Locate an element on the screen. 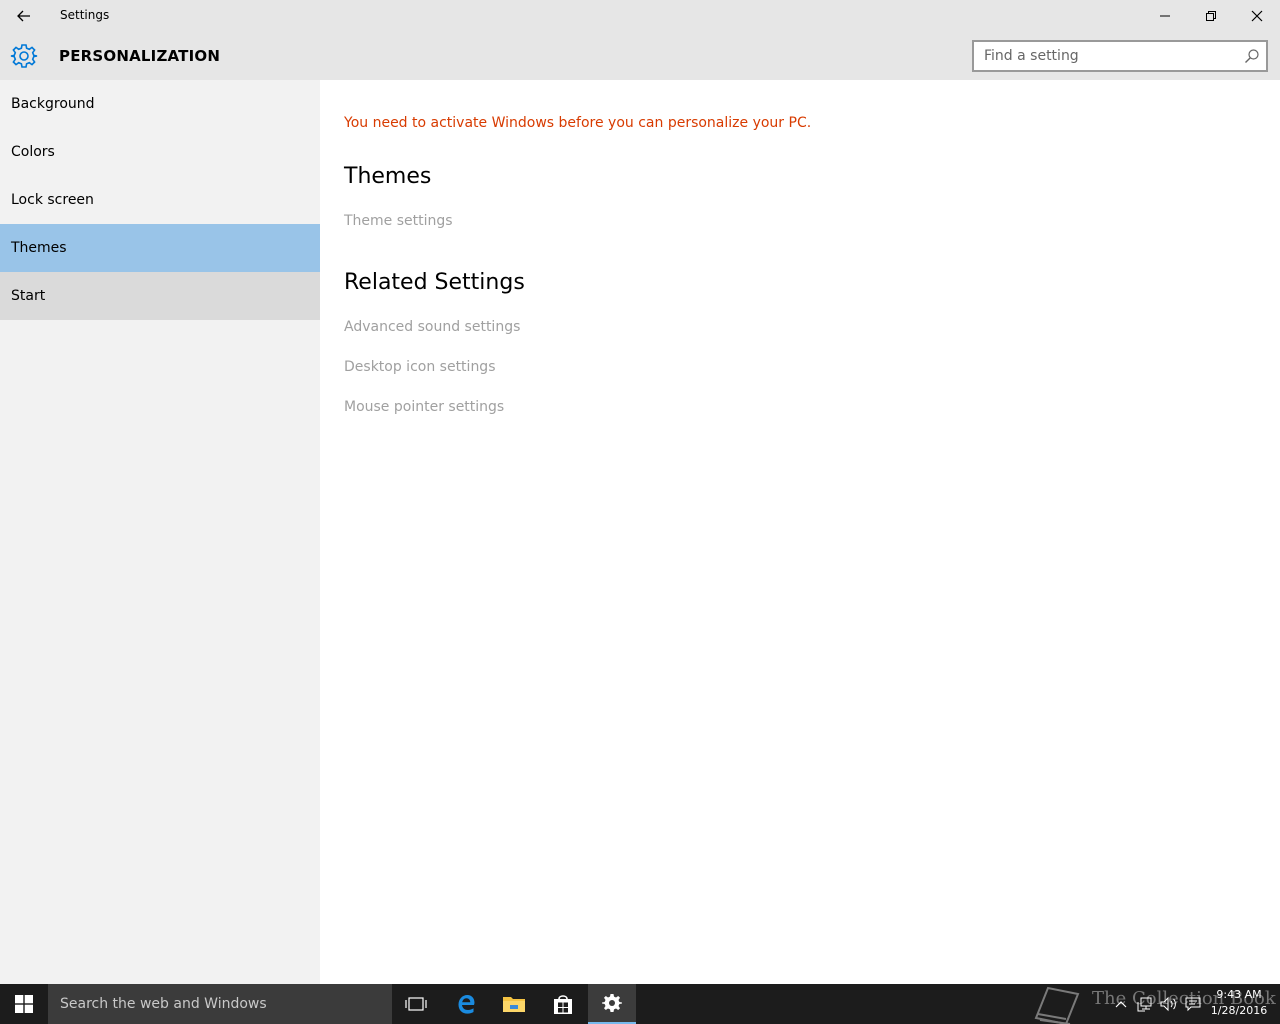 The width and height of the screenshot is (1280, 1024). store-icon is located at coordinates (563, 1004).